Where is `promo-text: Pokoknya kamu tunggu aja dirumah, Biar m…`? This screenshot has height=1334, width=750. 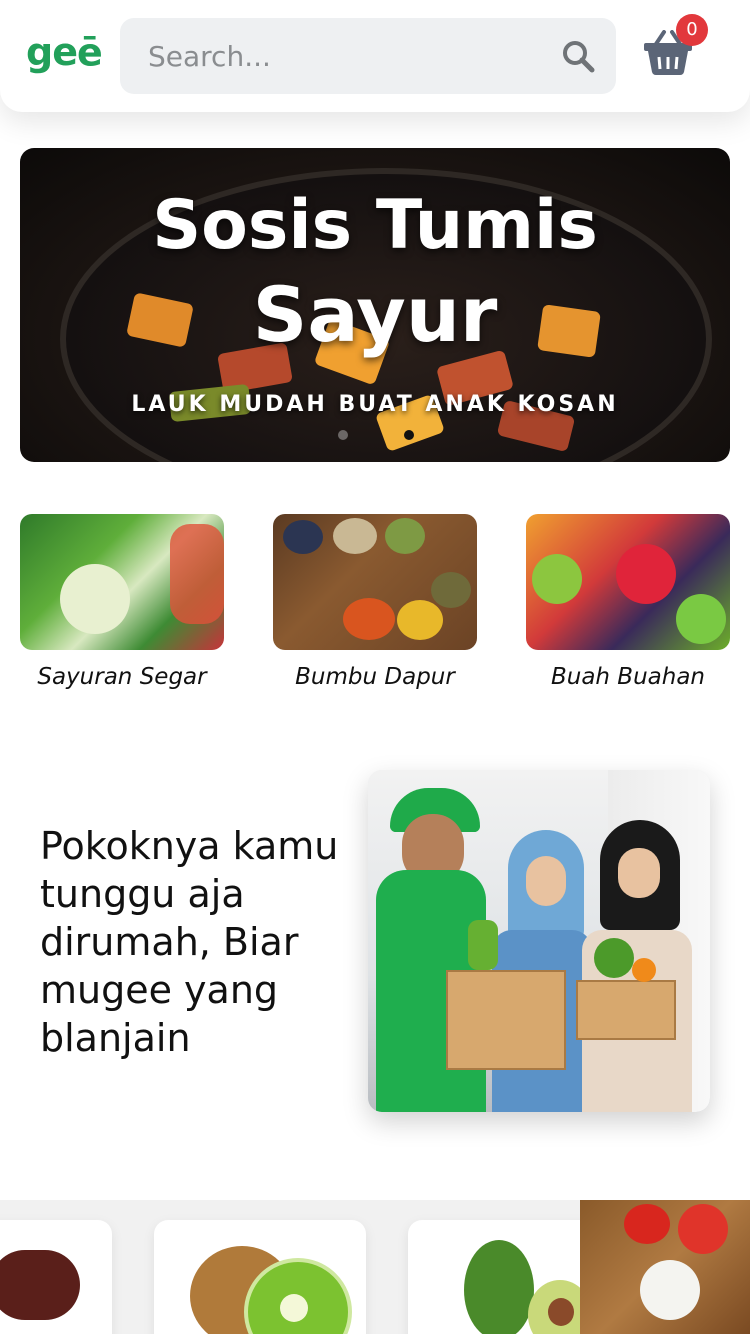
promo-text: Pokoknya kamu tunggu aja dirumah, Biar m… is located at coordinates (189, 942).